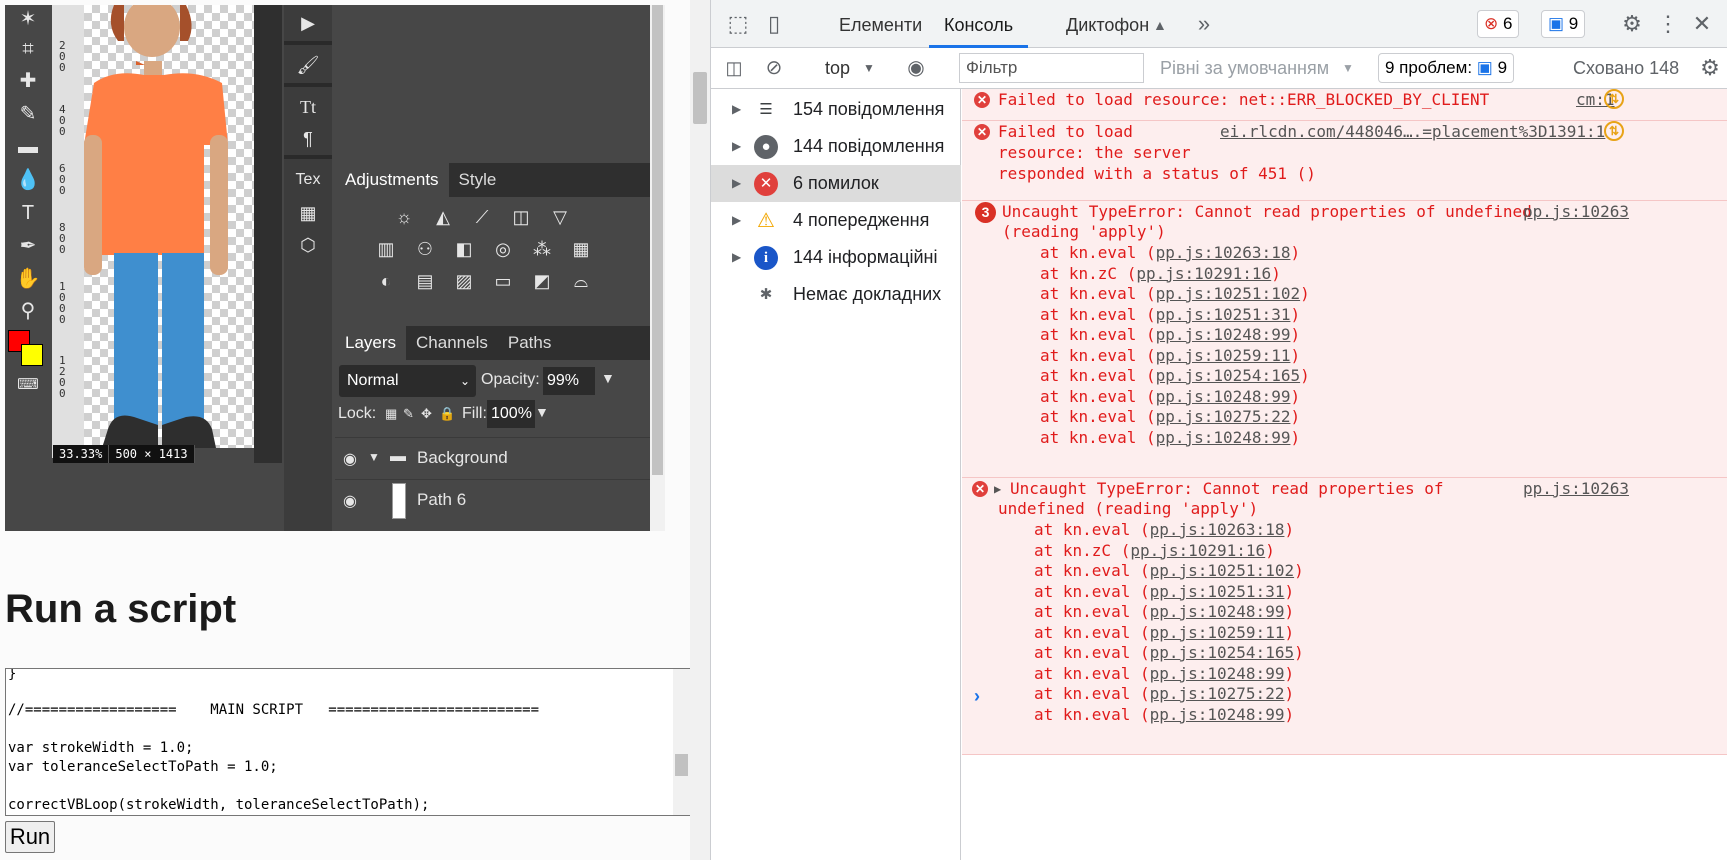  Describe the element at coordinates (836, 257) in the screenshot. I see `sidebar-item-info: ▶ i 144 інформаційні` at that location.